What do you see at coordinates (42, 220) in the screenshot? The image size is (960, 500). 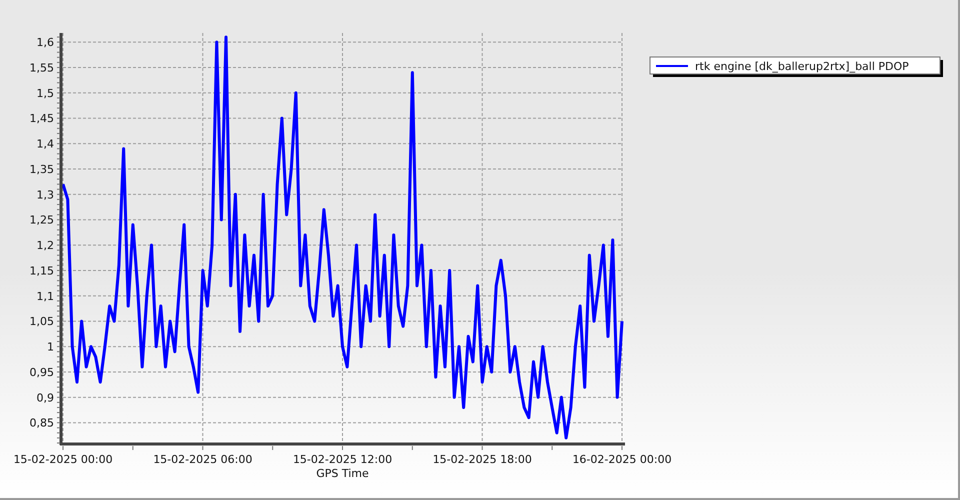 I see `y-tick-label: 1,25` at bounding box center [42, 220].